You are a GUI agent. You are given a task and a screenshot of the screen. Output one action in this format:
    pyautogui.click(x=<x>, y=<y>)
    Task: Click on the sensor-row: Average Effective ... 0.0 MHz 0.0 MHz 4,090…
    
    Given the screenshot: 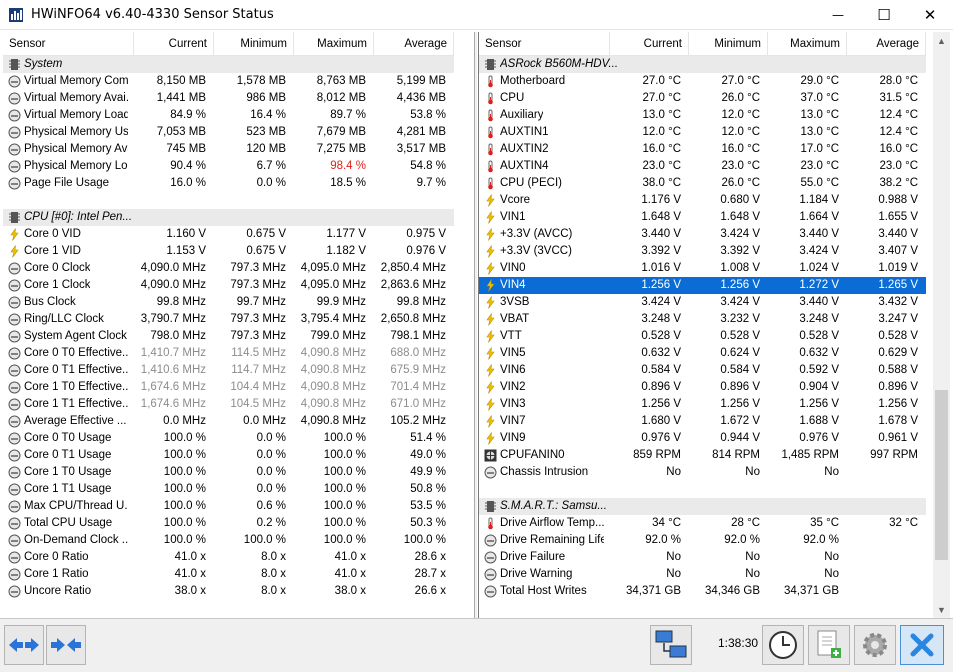 What is the action you would take?
    pyautogui.click(x=228, y=421)
    